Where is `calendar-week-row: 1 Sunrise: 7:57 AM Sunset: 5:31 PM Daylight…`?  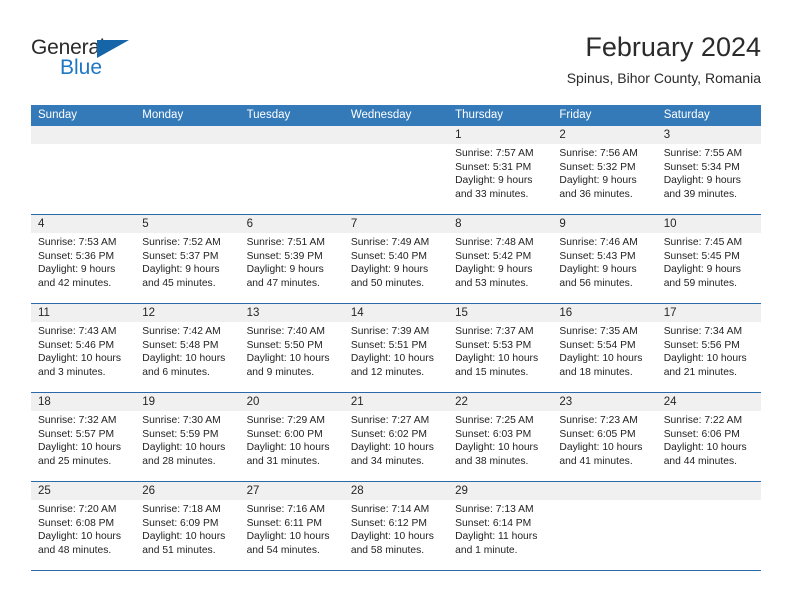 calendar-week-row: 1 Sunrise: 7:57 AM Sunset: 5:31 PM Daylight… is located at coordinates (396, 170).